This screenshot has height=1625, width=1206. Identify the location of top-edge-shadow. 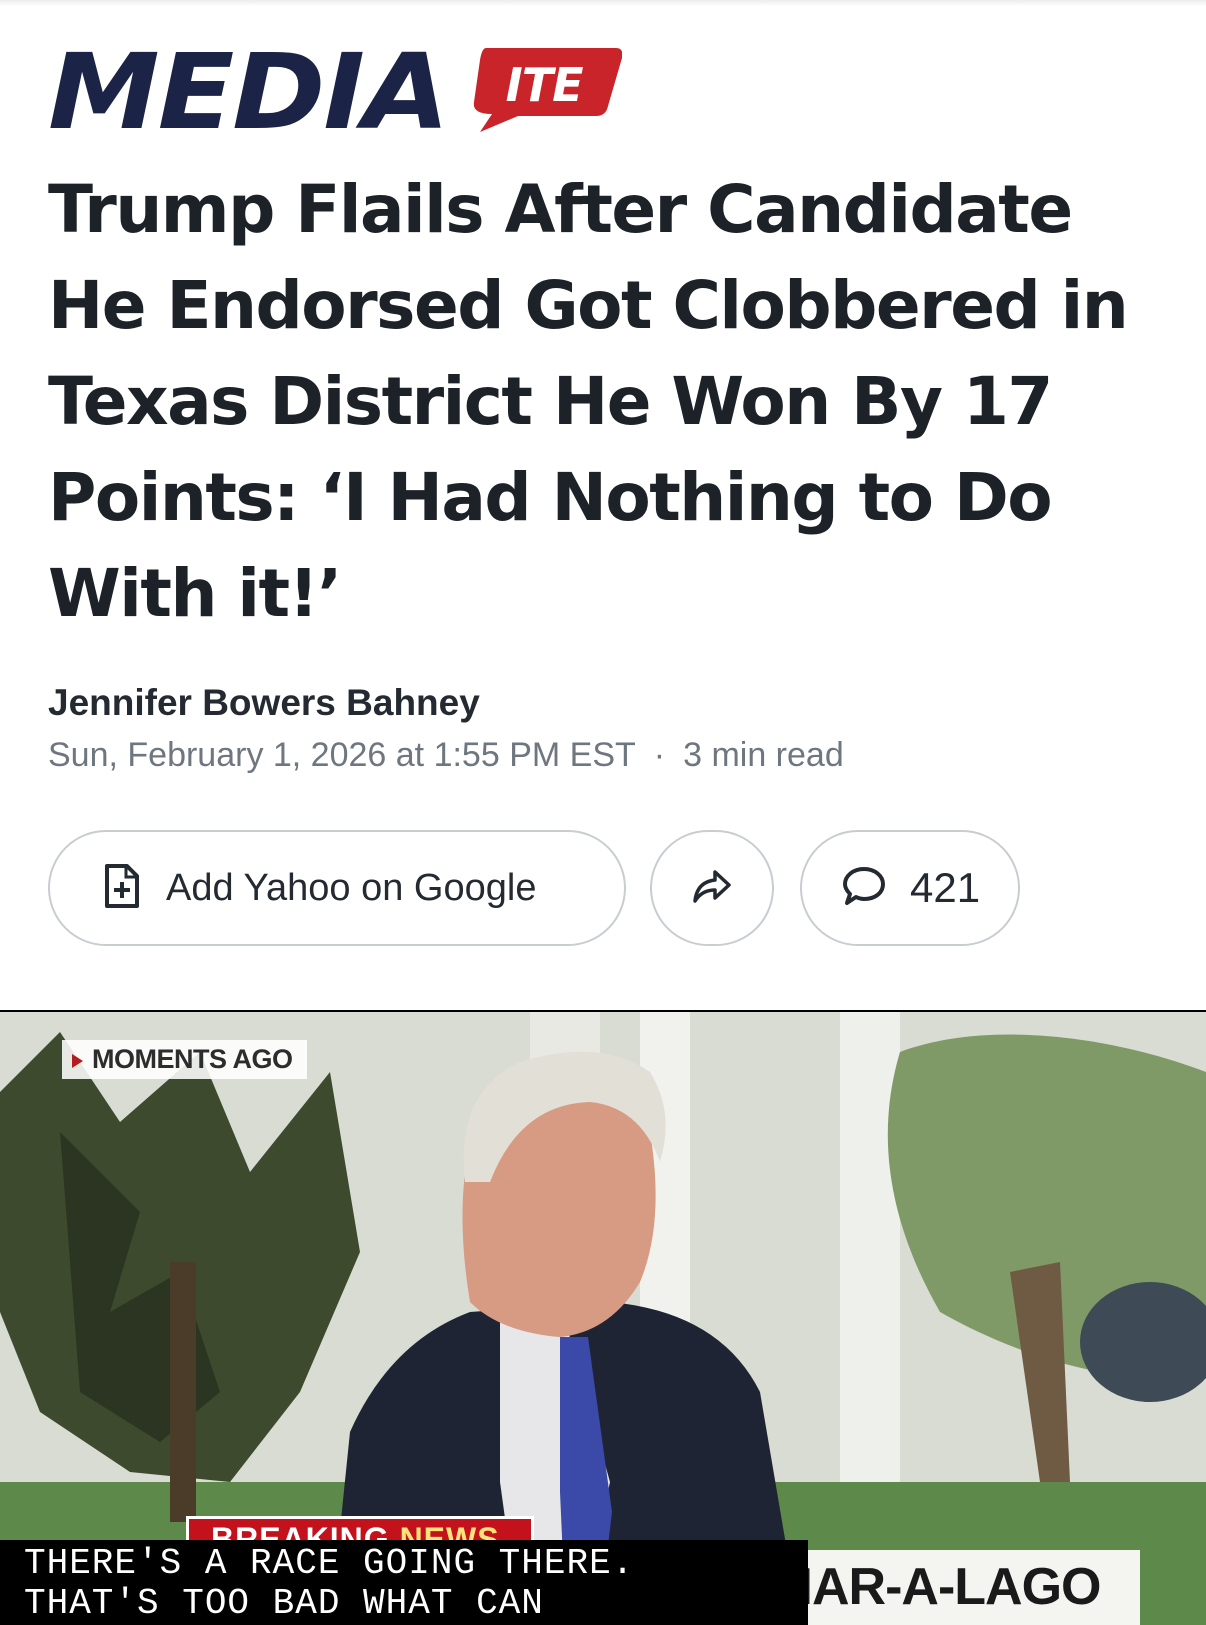
(603, 3).